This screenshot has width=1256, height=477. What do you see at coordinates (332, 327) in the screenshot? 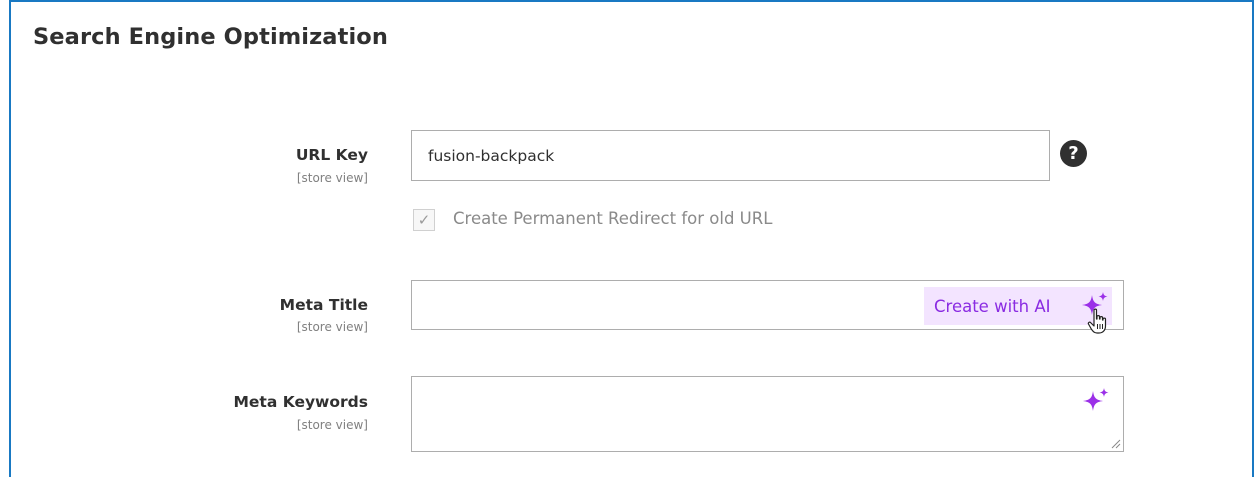
I see `meta-title-scope: [store view]` at bounding box center [332, 327].